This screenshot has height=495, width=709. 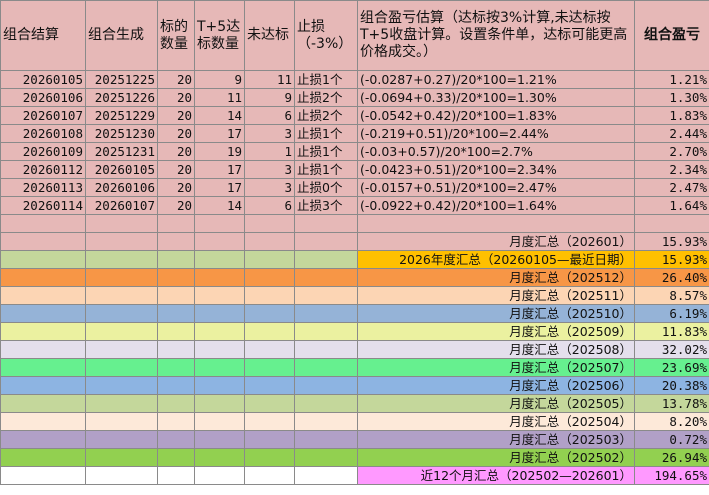 I want to click on cell-pnl: 1.83%, so click(x=671, y=115).